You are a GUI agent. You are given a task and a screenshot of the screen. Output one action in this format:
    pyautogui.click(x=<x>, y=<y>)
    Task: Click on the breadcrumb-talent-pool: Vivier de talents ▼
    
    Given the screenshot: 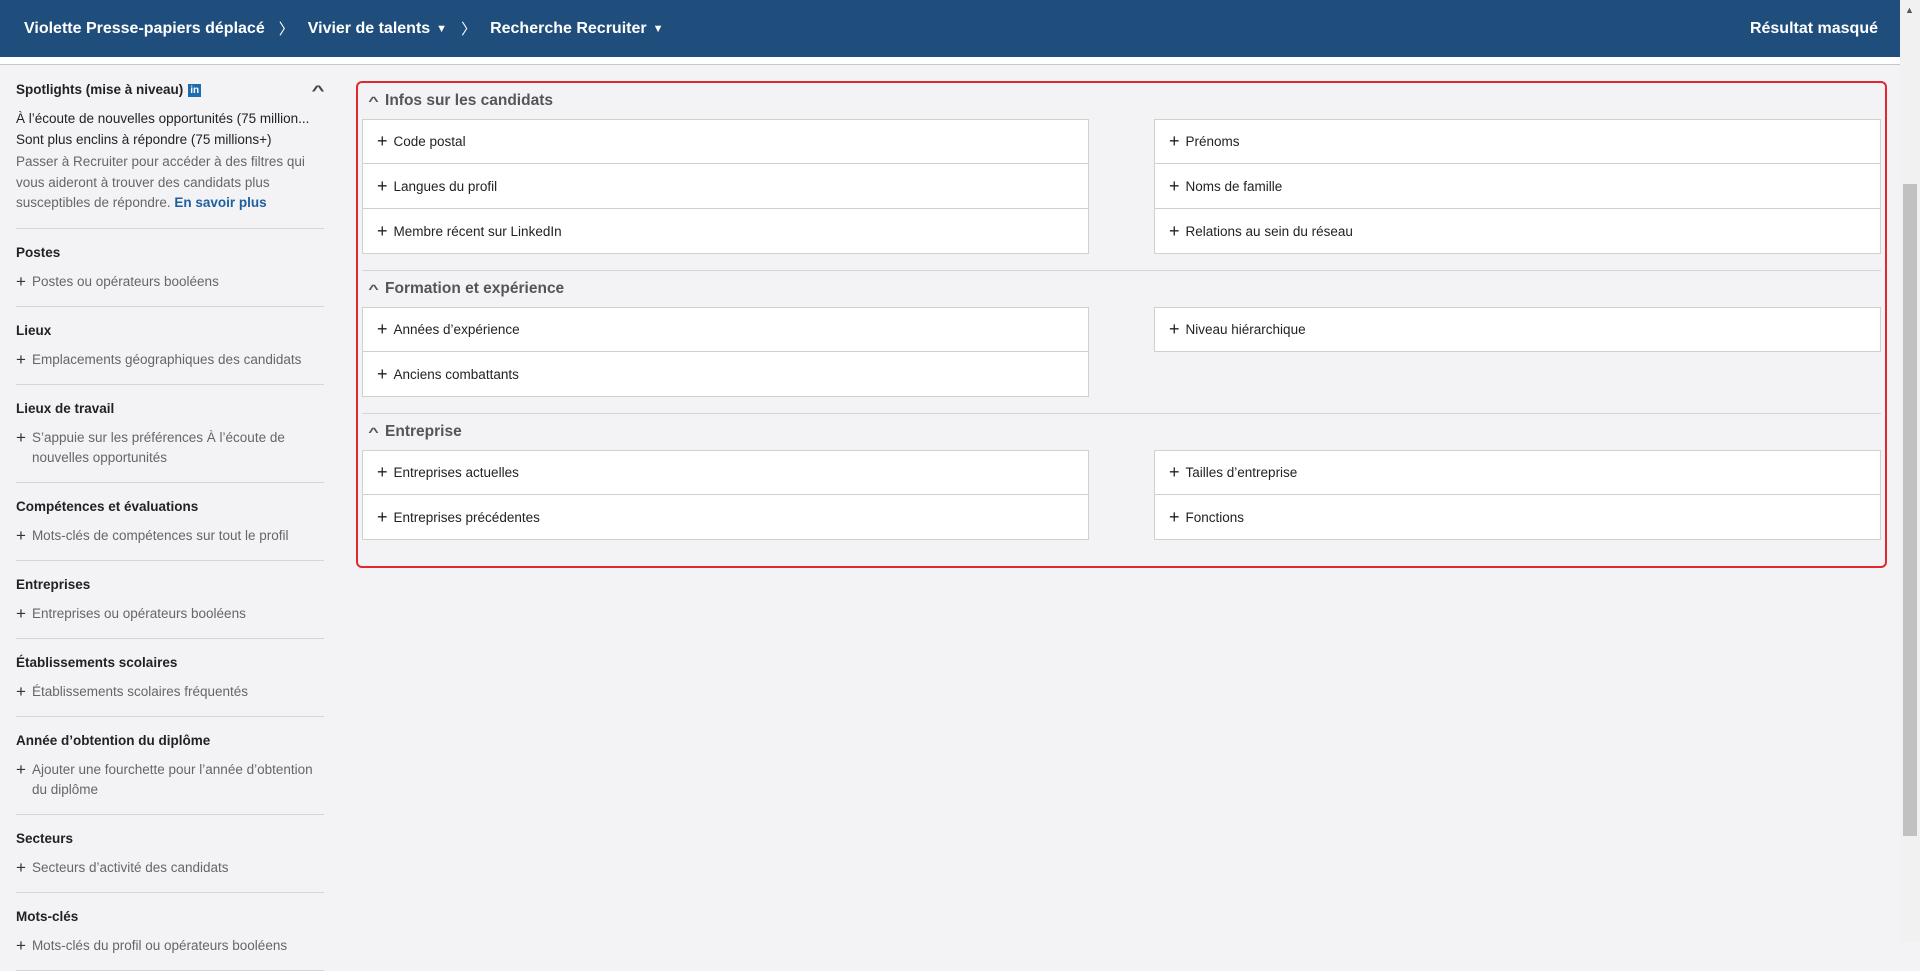 What is the action you would take?
    pyautogui.click(x=377, y=29)
    